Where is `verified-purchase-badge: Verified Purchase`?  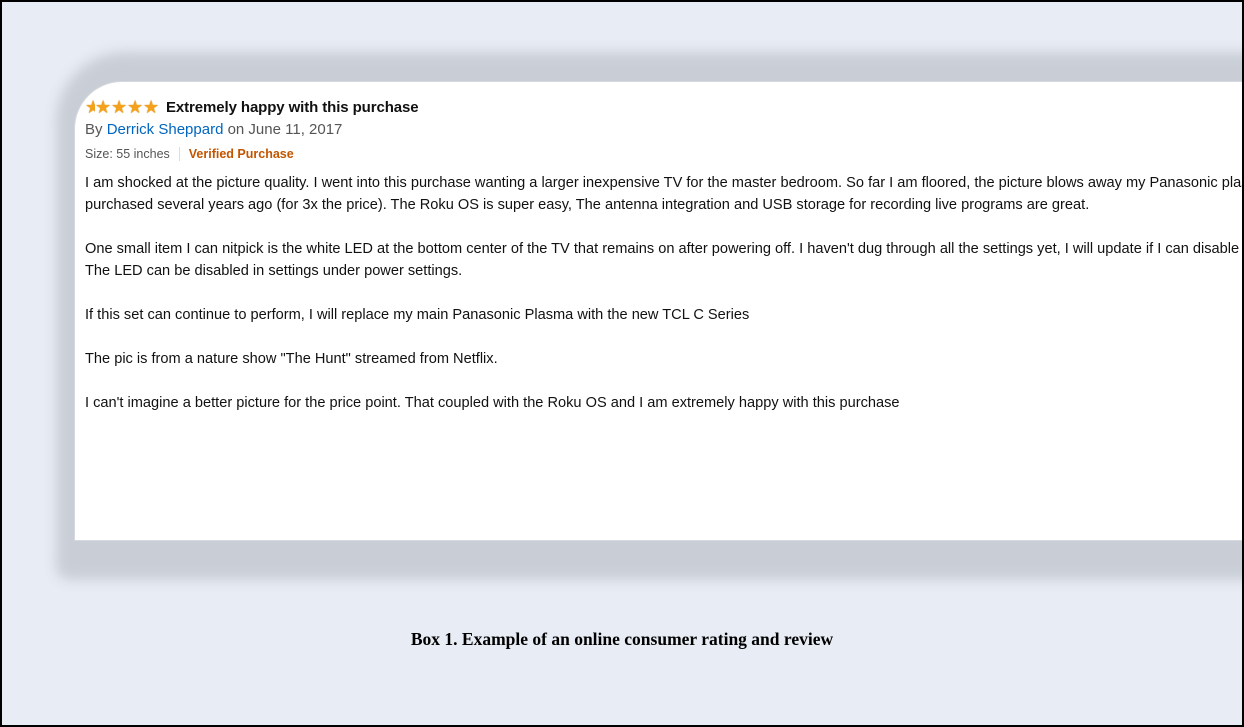
verified-purchase-badge: Verified Purchase is located at coordinates (241, 154).